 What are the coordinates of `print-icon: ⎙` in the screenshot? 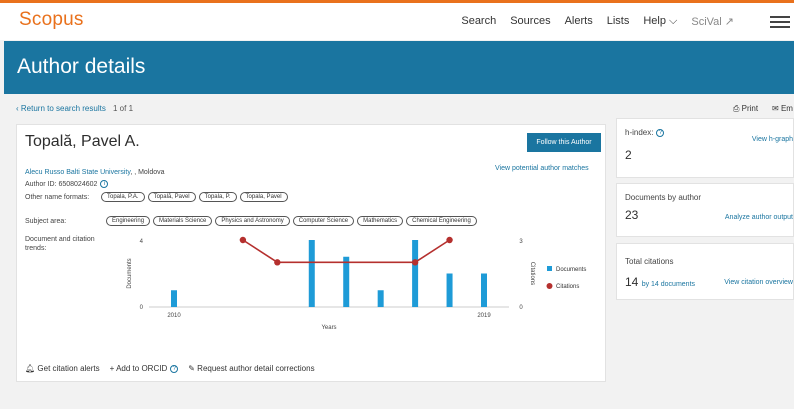 It's located at (737, 108).